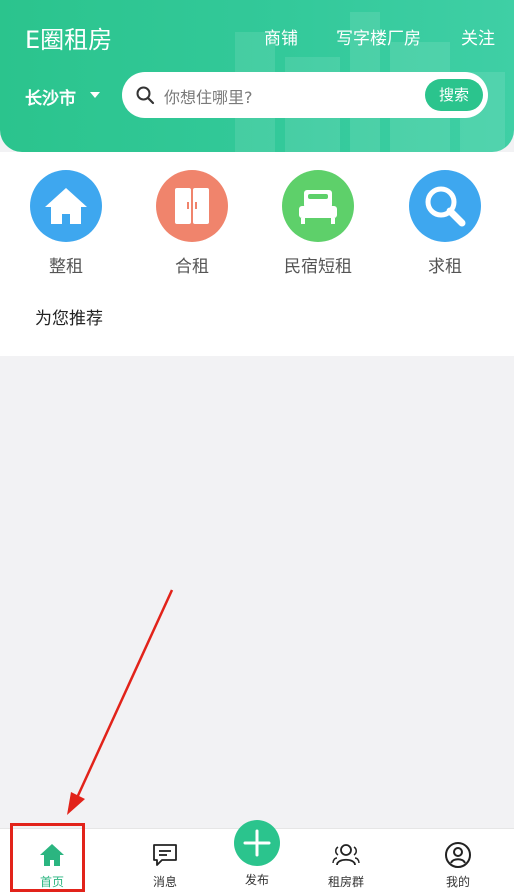 This screenshot has height=895, width=514. I want to click on annotation-highlight-box, so click(47, 857).